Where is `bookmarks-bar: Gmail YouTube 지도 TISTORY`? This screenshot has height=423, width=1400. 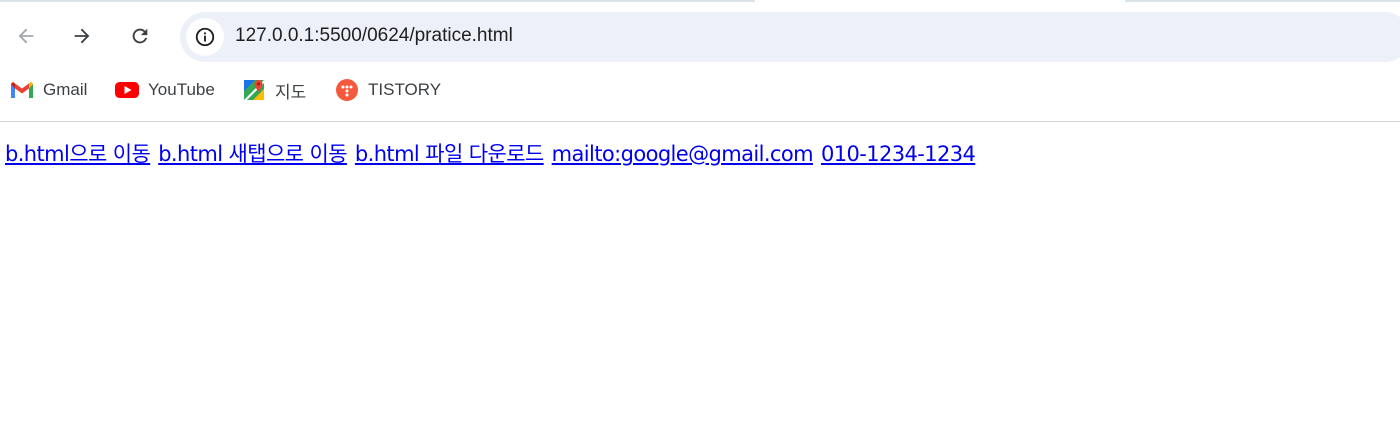 bookmarks-bar: Gmail YouTube 지도 TISTORY is located at coordinates (700, 90).